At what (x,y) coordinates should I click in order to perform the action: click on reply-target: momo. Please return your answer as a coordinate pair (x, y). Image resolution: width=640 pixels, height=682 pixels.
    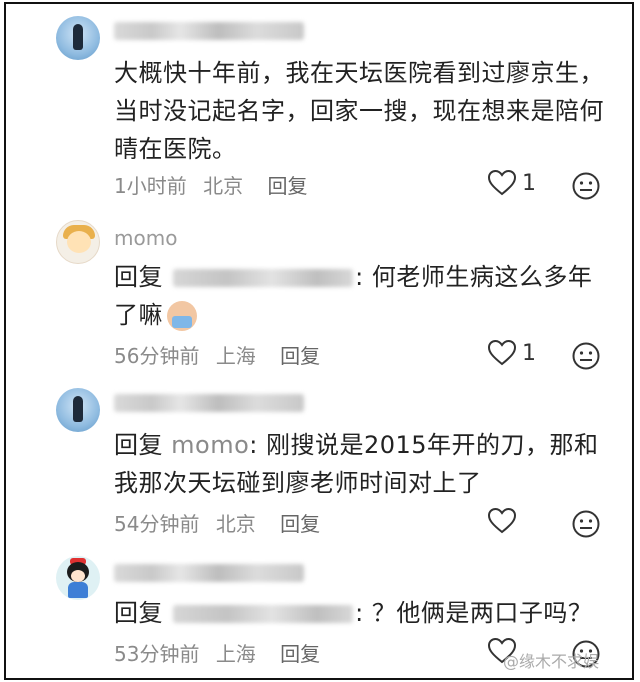
    Looking at the image, I should click on (210, 445).